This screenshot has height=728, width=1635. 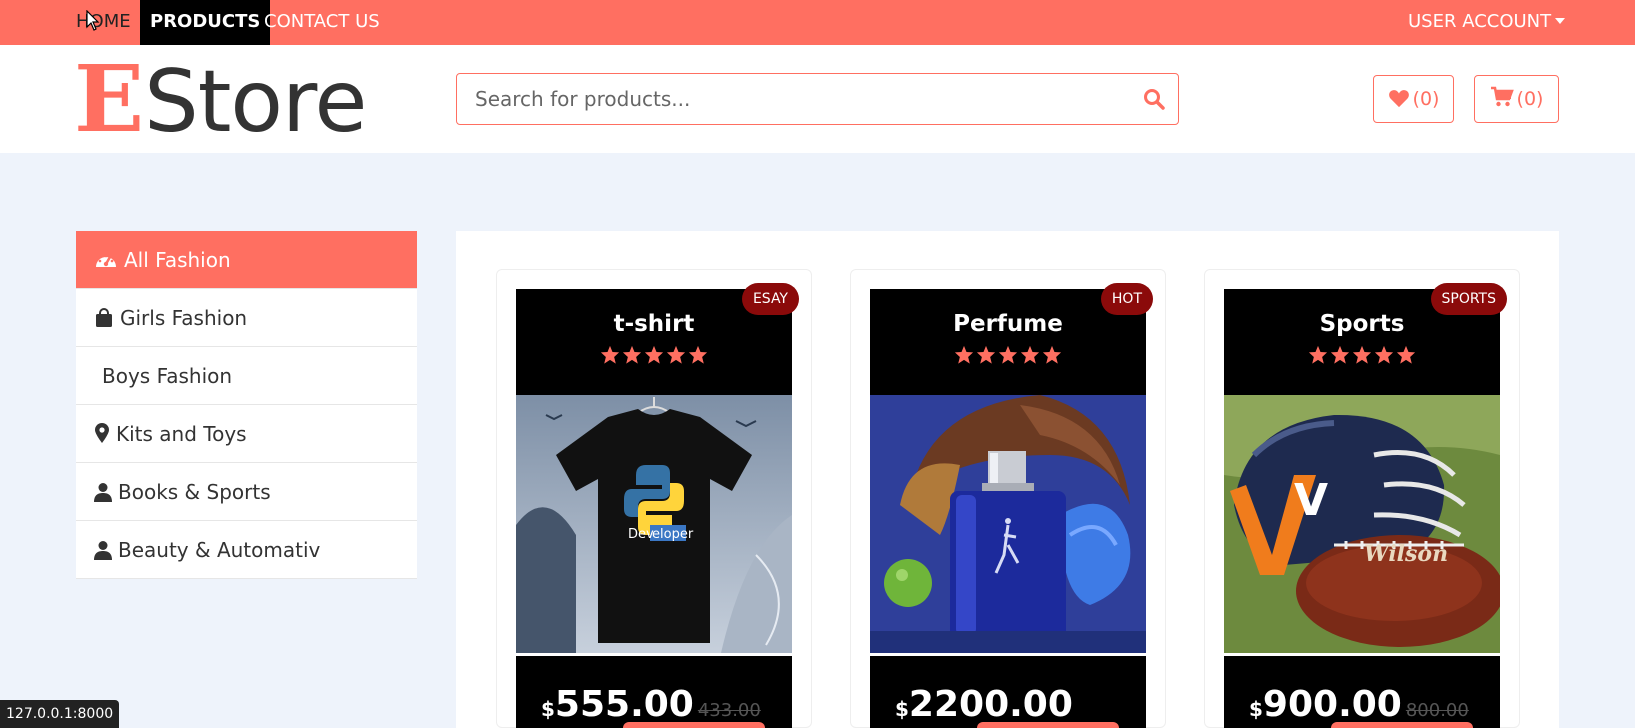 I want to click on ball-brand: Wilson, so click(x=1406, y=554).